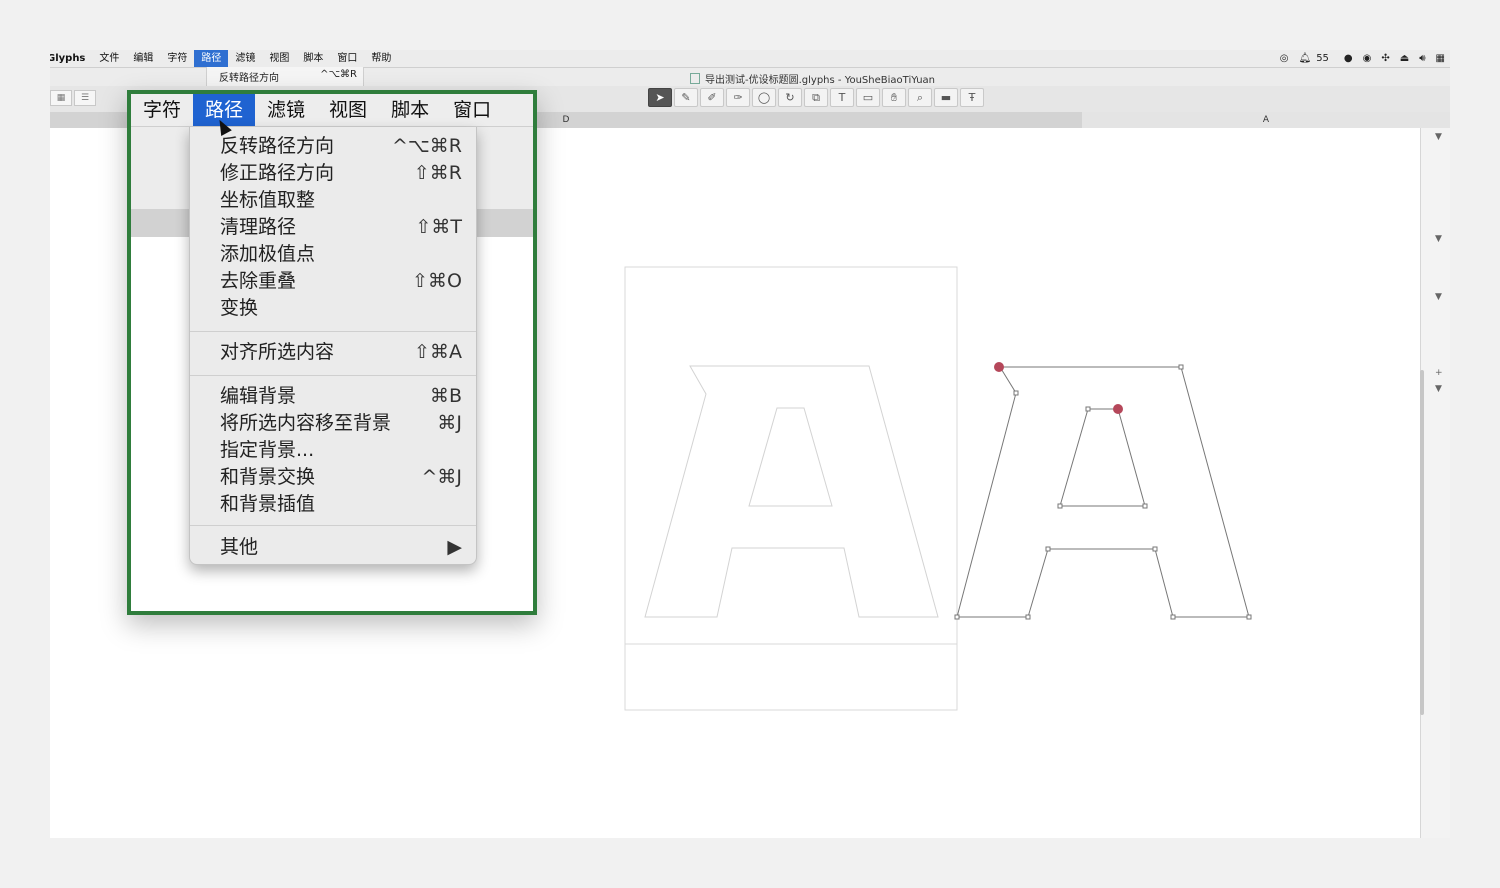 Image resolution: width=1500 pixels, height=888 pixels. What do you see at coordinates (348, 110) in the screenshot?
I see `zoom-menu-view: 视图` at bounding box center [348, 110].